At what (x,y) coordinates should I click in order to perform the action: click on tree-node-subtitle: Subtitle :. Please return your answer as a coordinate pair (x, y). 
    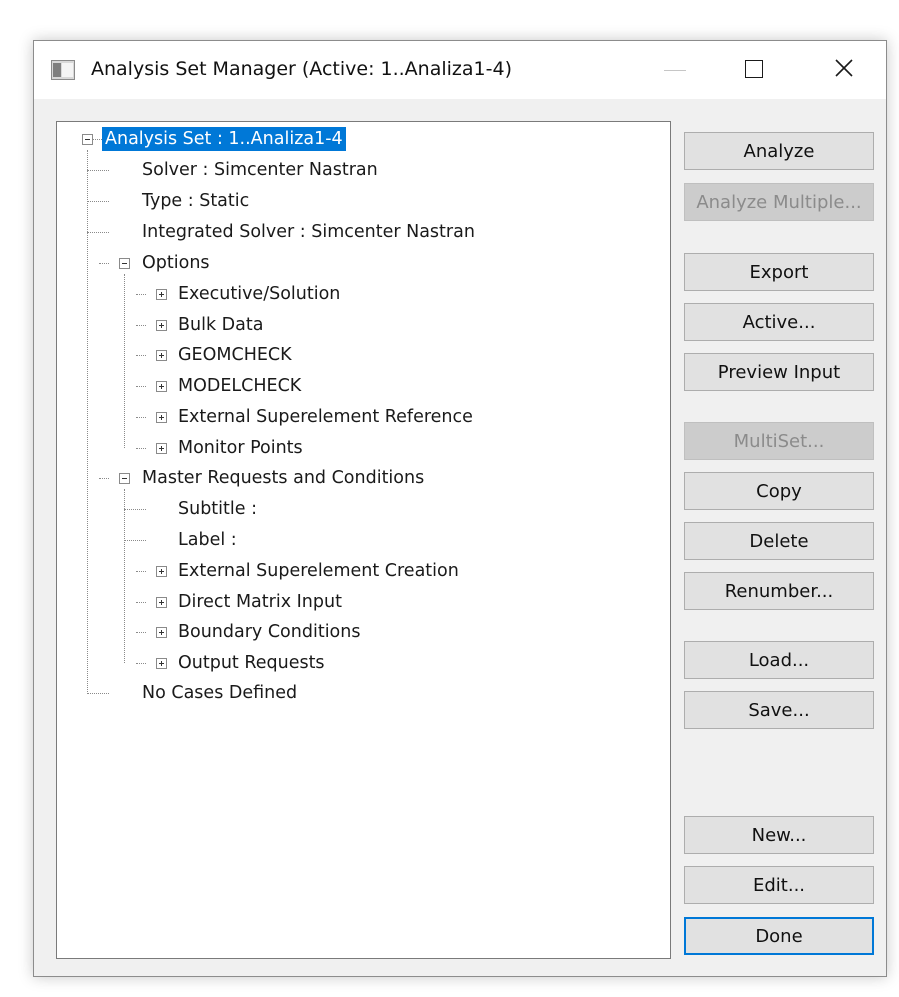
    Looking at the image, I should click on (217, 509).